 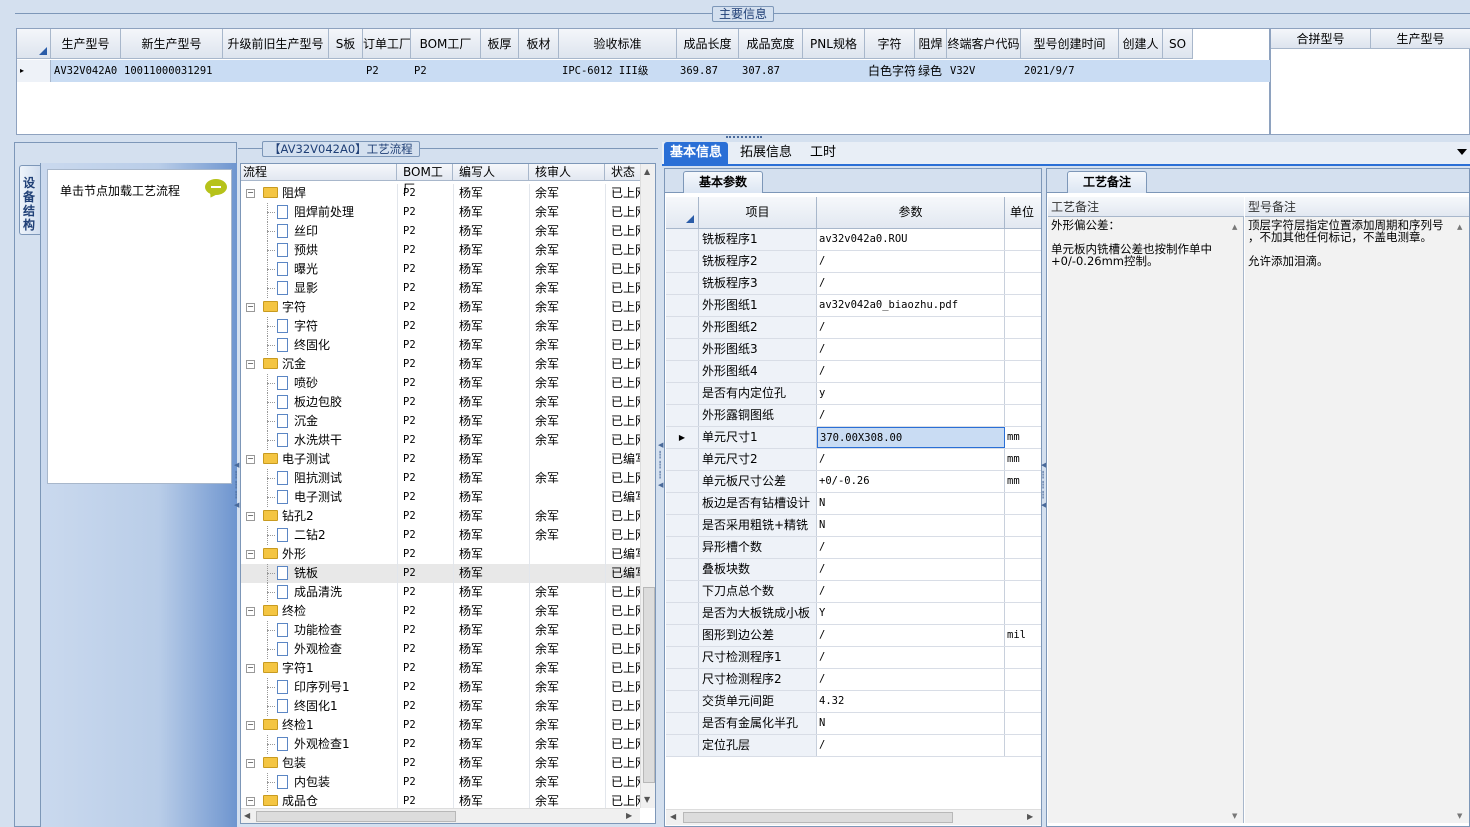 What do you see at coordinates (823, 154) in the screenshot?
I see `tab-work-hours: 工时` at bounding box center [823, 154].